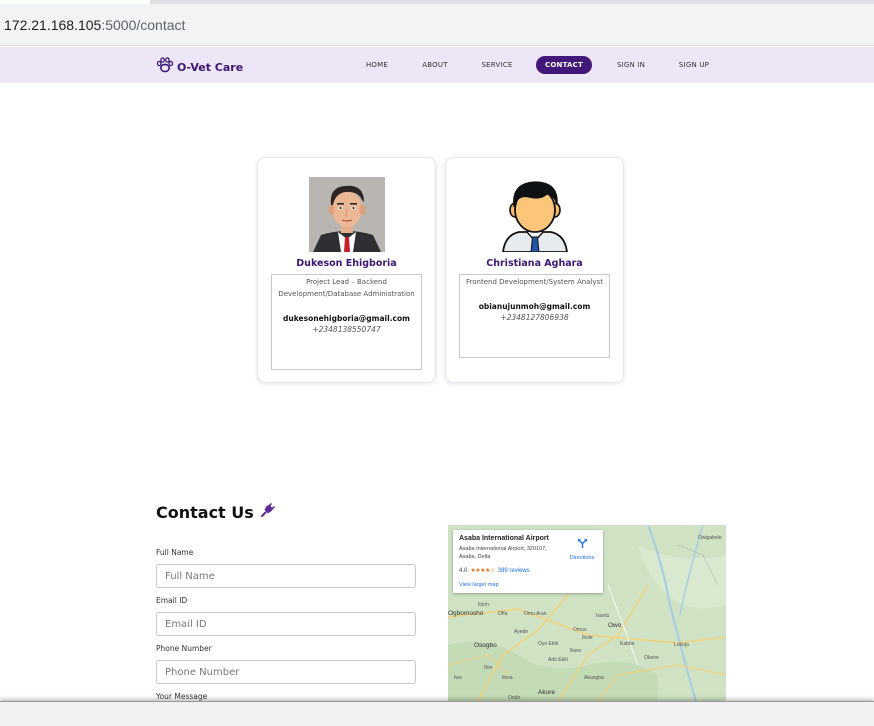 The image size is (874, 726). What do you see at coordinates (582, 544) in the screenshot?
I see `directions-icon` at bounding box center [582, 544].